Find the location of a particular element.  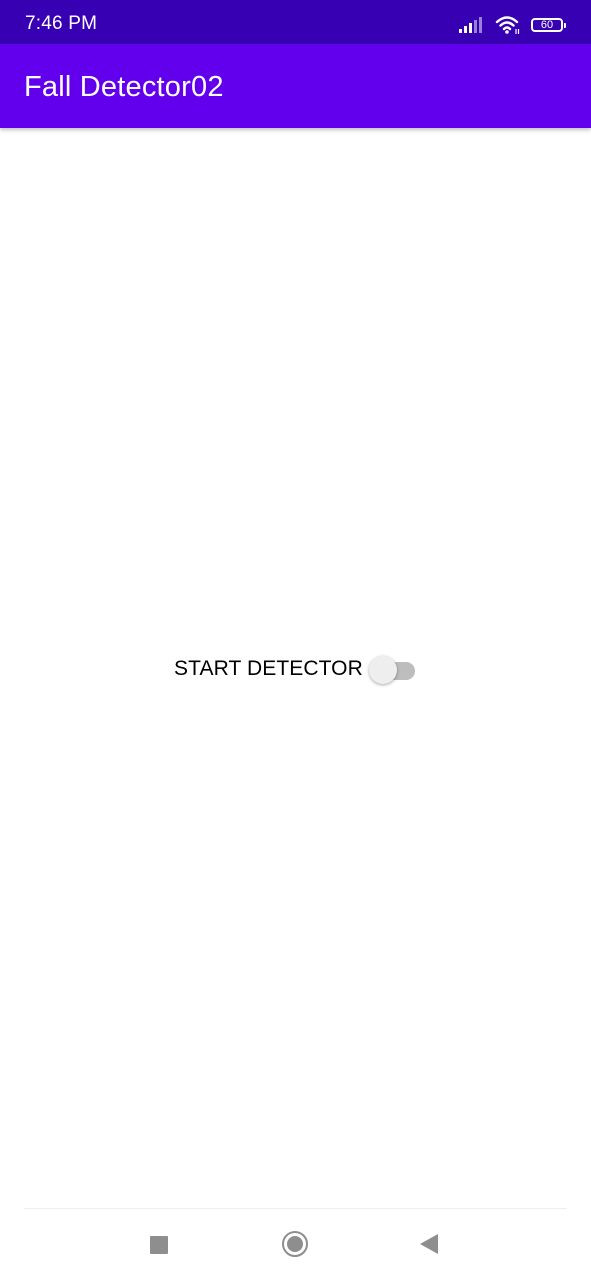

app-title: Fall Detector02 is located at coordinates (124, 87).